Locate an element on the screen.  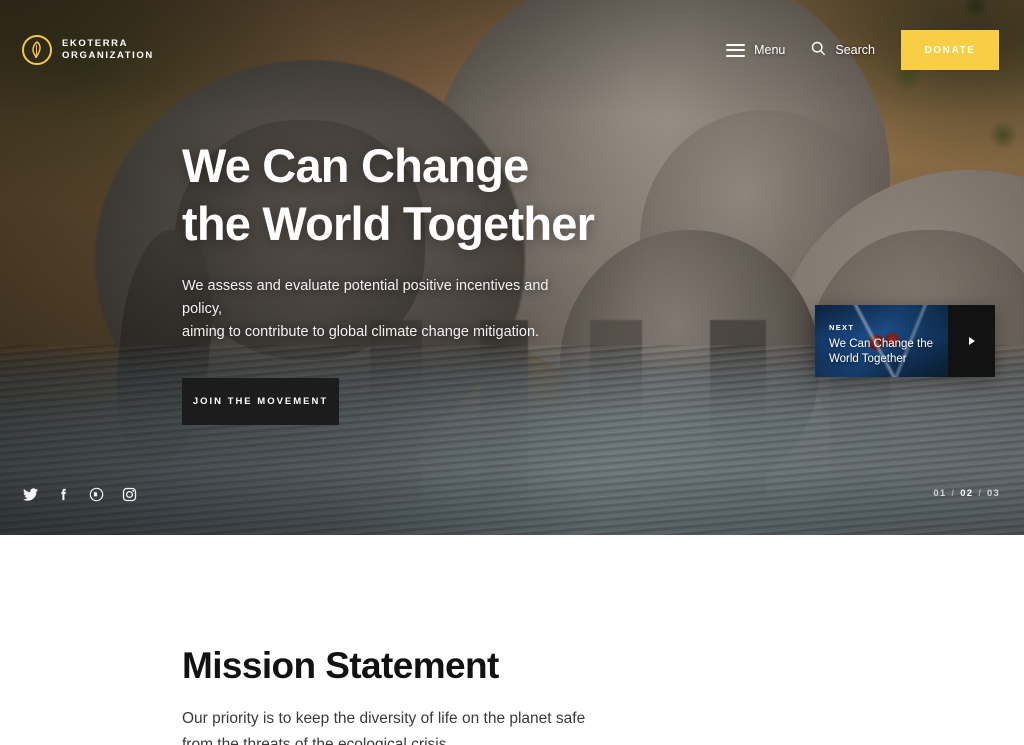
next-slide-card: NEXT We Can Change the World Together is located at coordinates (905, 341).